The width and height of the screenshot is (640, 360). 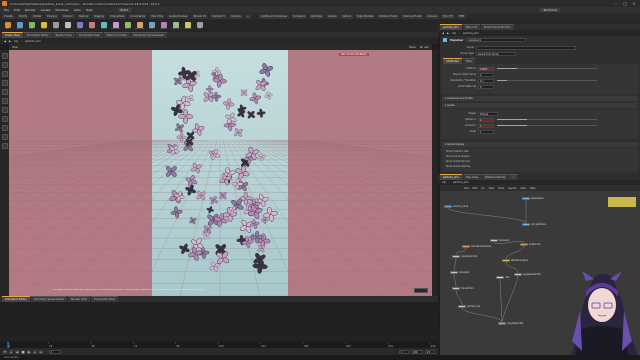 I want to click on network-node-copytopoints1: copytopoints1, so click(x=464, y=256).